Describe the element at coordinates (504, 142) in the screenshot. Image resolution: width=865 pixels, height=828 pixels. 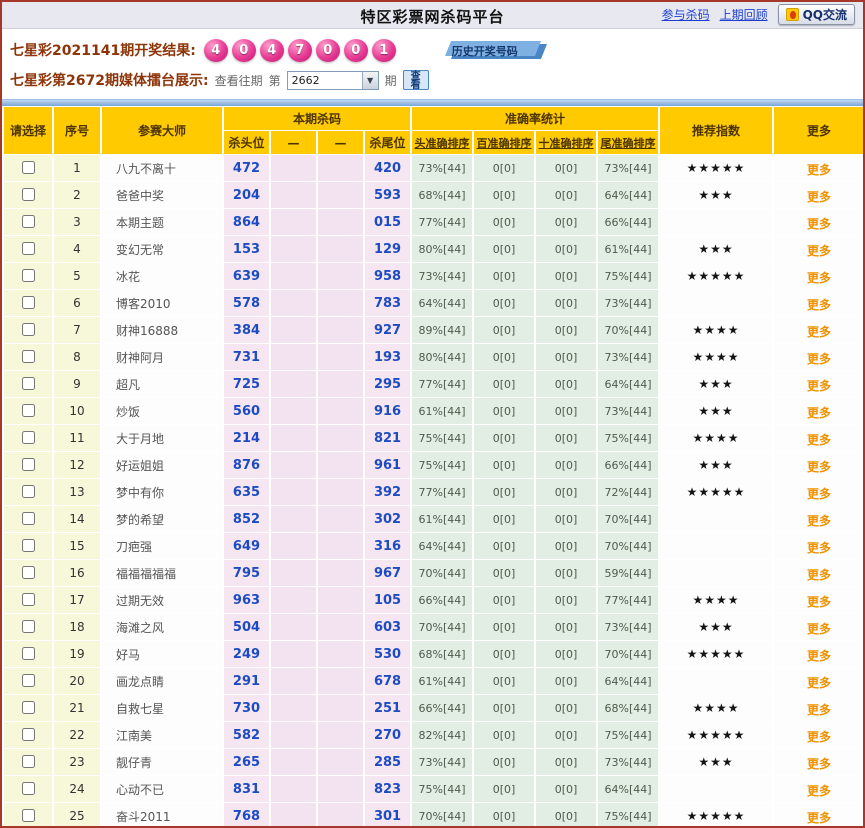
I see `sort-hundred-accuracy-link: 百准确排序` at that location.